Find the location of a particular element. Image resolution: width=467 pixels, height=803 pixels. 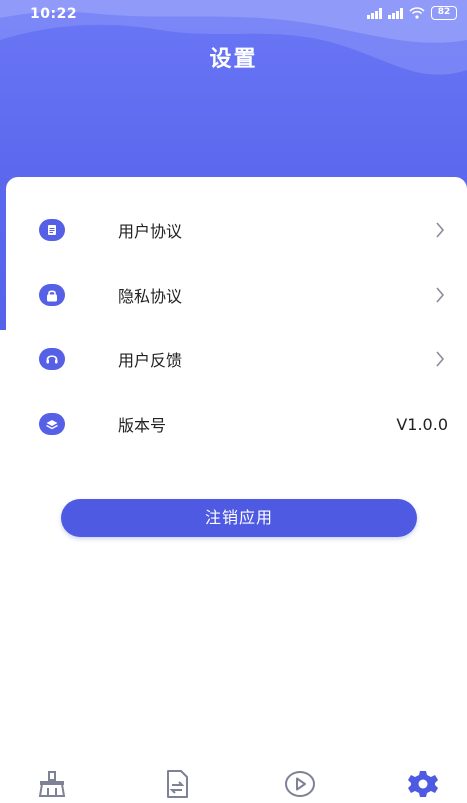

play-circle-icon is located at coordinates (300, 784).